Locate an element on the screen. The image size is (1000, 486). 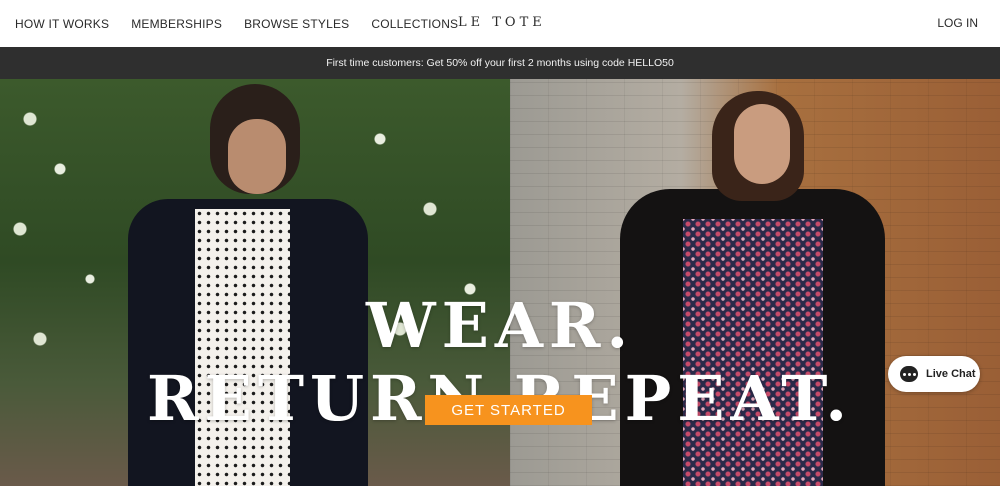
nav-link-collections: COLLECTIONS is located at coordinates (414, 24).